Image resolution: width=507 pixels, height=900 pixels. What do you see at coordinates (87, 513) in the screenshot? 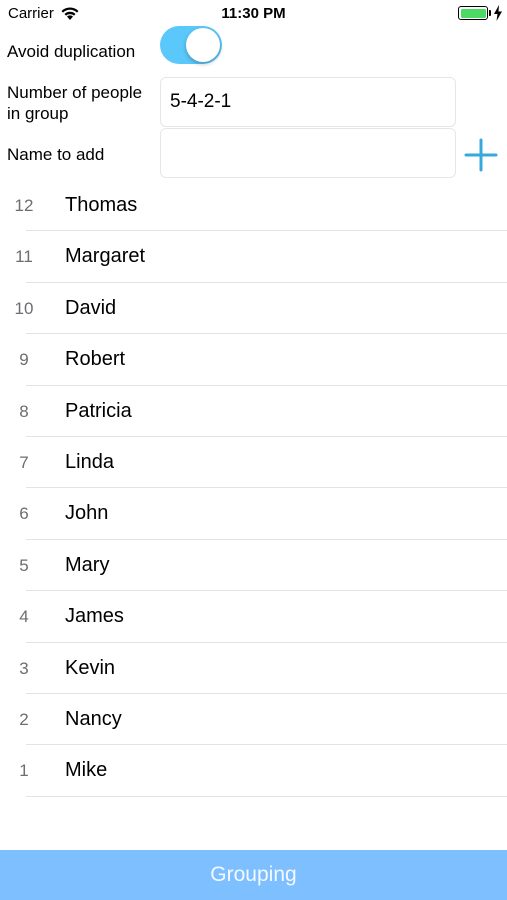
I see `row-name: John` at bounding box center [87, 513].